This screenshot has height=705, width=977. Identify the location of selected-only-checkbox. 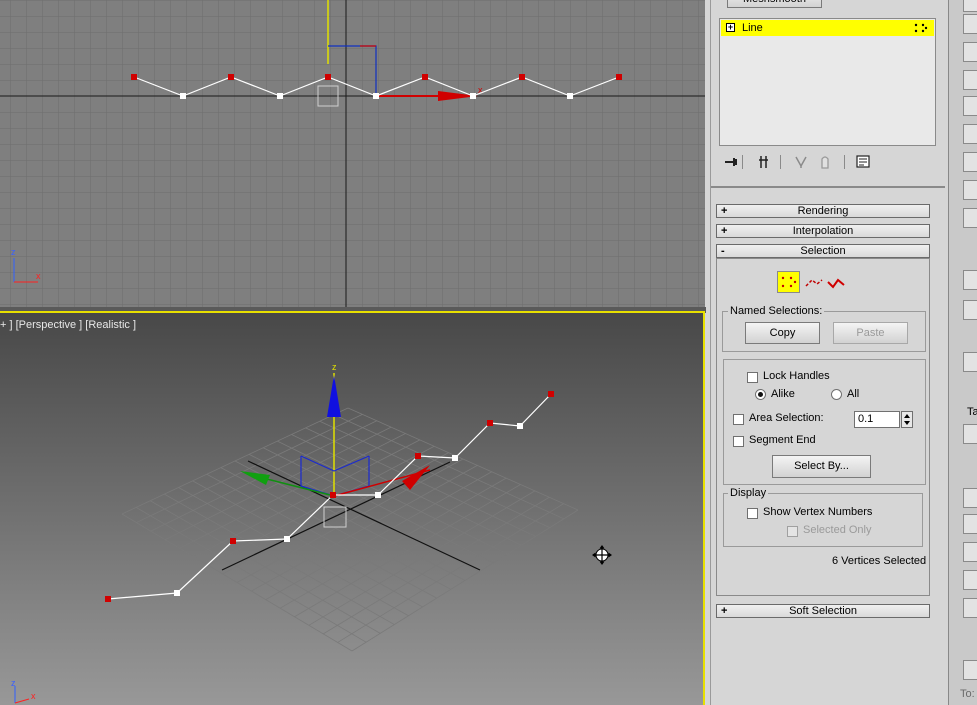
(792, 531).